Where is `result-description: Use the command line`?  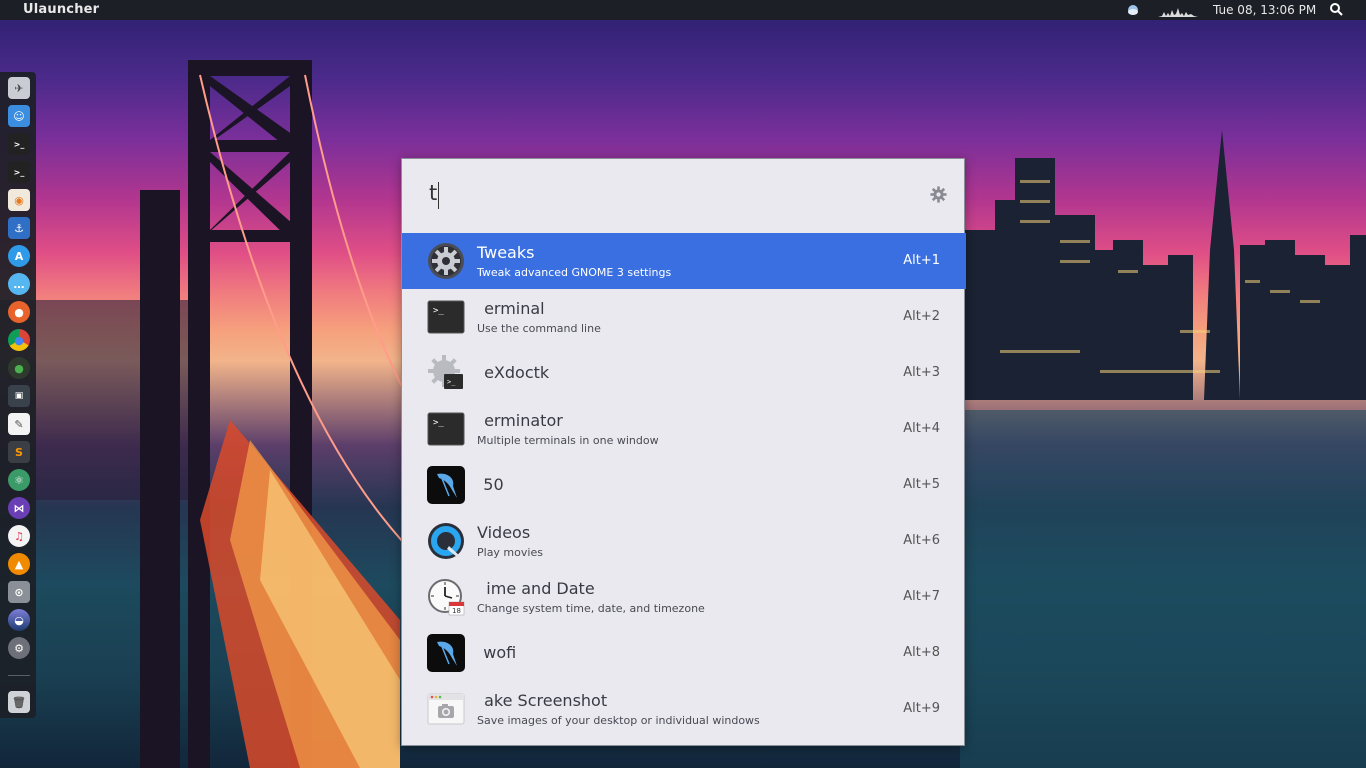 result-description: Use the command line is located at coordinates (539, 328).